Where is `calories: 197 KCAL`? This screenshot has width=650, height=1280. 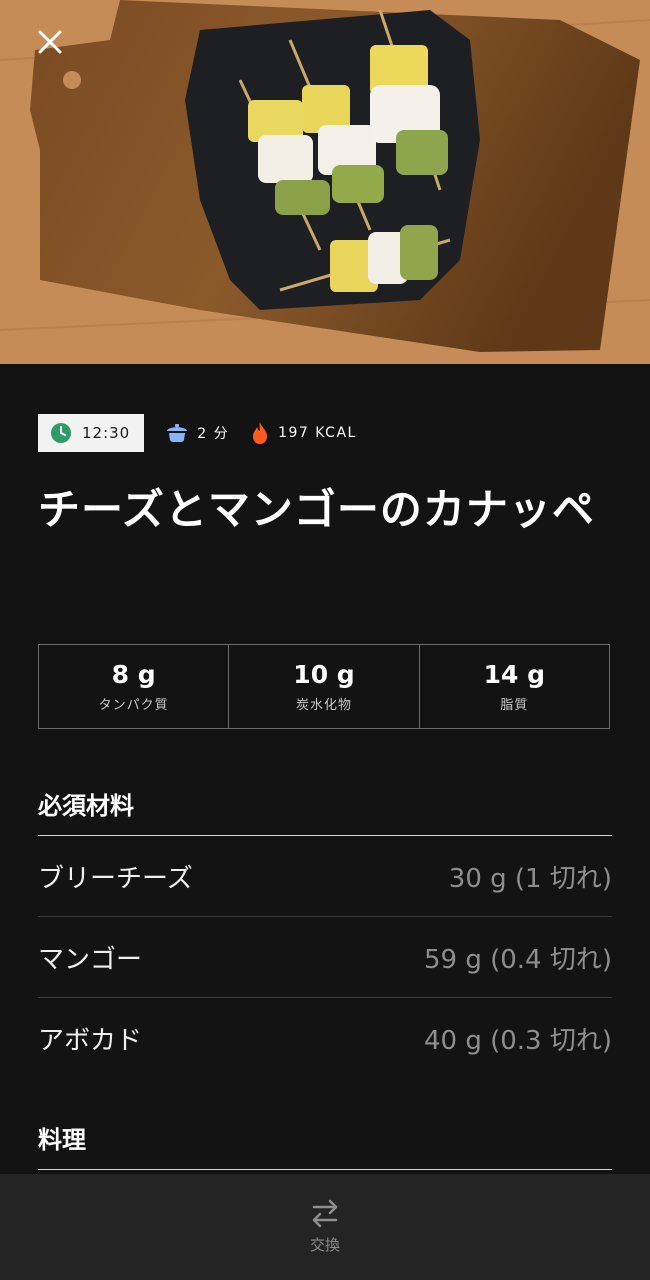
calories: 197 KCAL is located at coordinates (304, 433).